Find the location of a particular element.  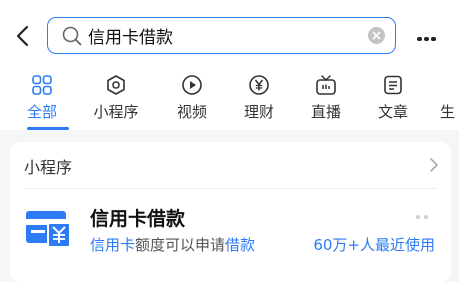

result-description: 信用卡额度可以申请借款 is located at coordinates (172, 244).